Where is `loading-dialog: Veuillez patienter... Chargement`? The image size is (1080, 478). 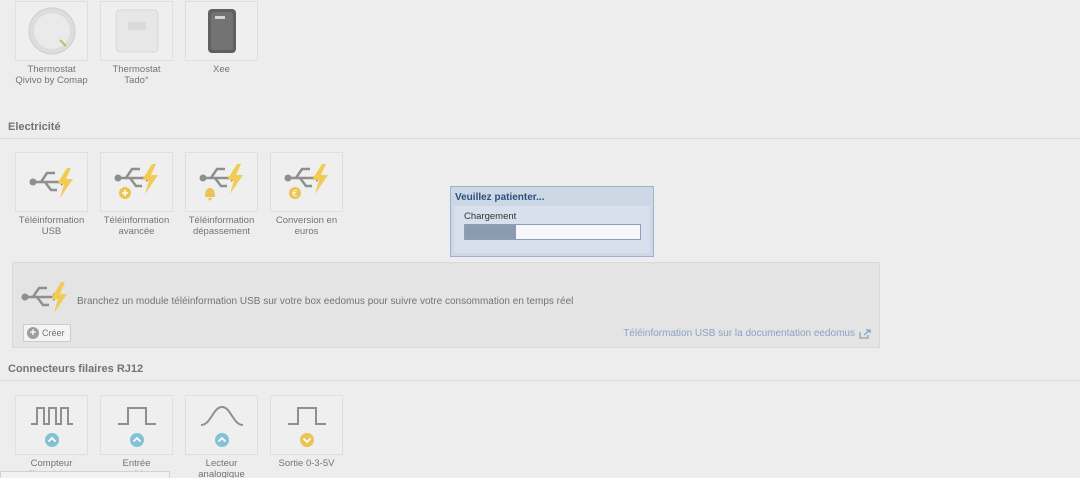 loading-dialog: Veuillez patienter... Chargement is located at coordinates (552, 221).